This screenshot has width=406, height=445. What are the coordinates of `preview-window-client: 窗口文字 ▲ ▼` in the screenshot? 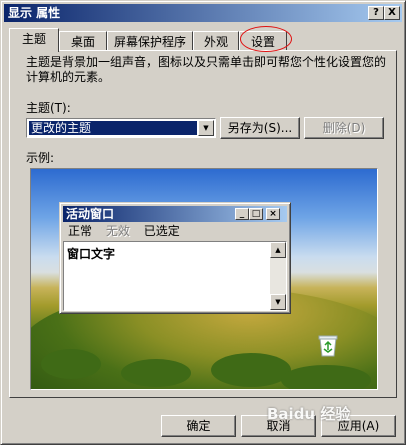 It's located at (175, 276).